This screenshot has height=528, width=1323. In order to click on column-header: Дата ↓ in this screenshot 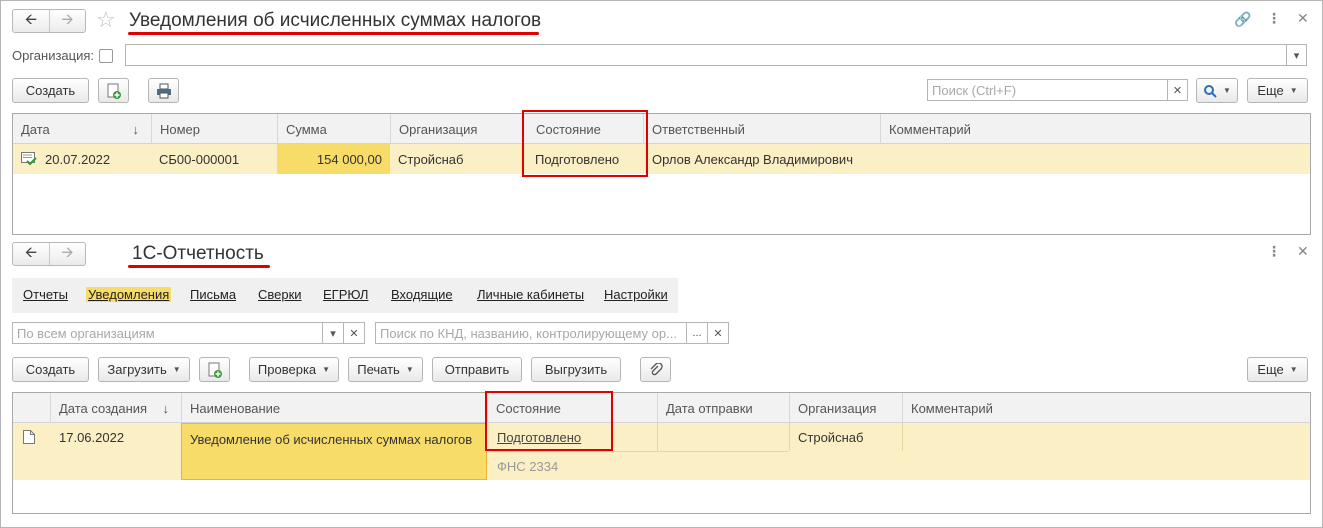, I will do `click(82, 129)`.